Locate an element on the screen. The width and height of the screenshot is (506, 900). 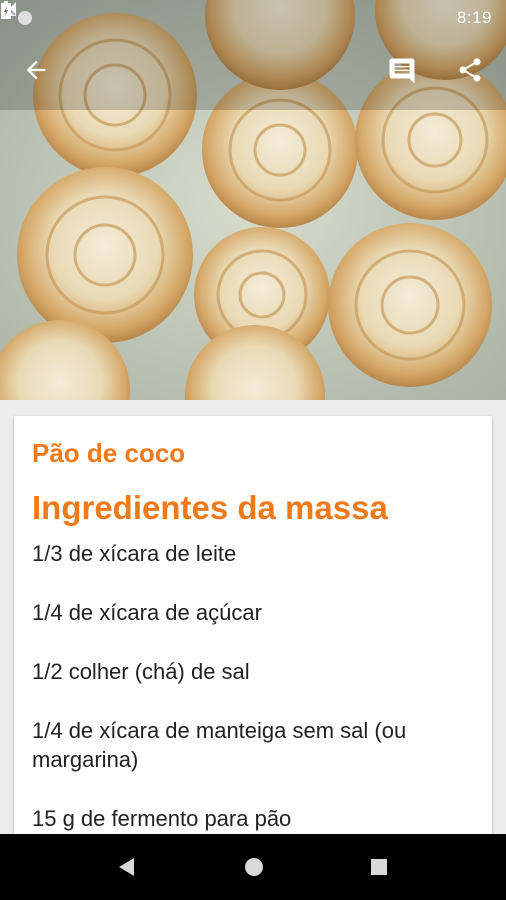
nav-home-button is located at coordinates (254, 867).